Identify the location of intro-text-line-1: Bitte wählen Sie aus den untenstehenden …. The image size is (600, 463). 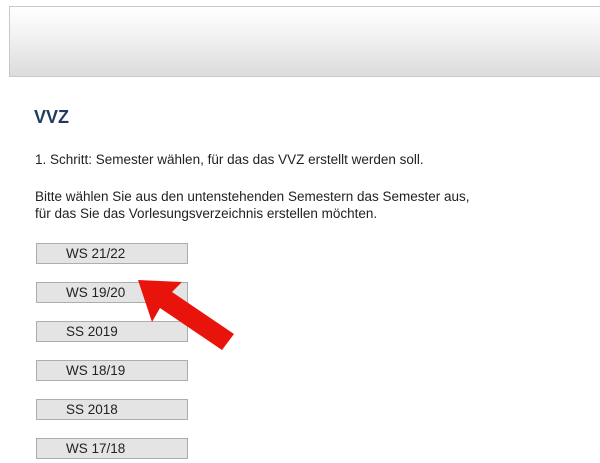
(252, 196).